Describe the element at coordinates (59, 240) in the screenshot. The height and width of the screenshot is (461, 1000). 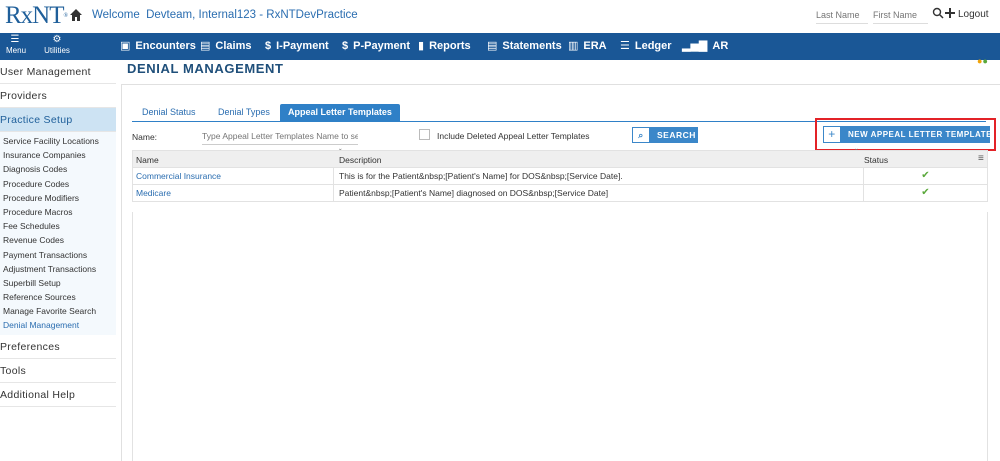
I see `sidebar-item-revenue-codes: Revenue Codes` at that location.